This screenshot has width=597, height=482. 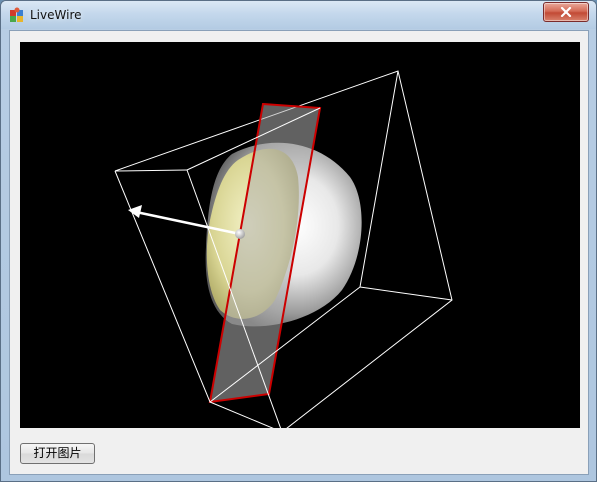 I want to click on app-icon, so click(x=16, y=14).